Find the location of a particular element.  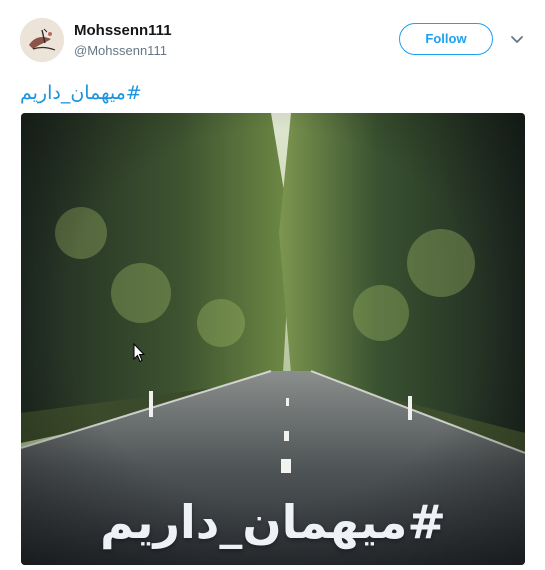

follow-button: Follow is located at coordinates (446, 39).